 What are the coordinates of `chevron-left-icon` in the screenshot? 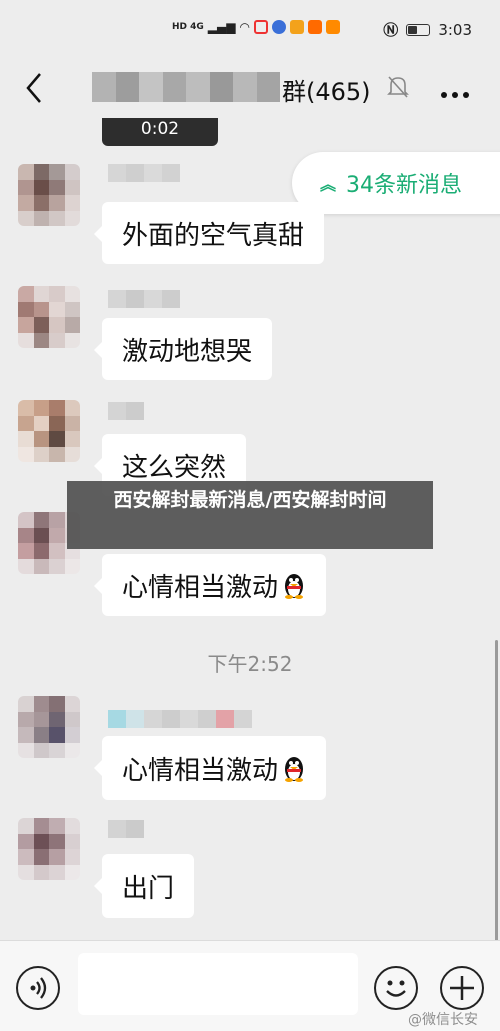 It's located at (33, 88).